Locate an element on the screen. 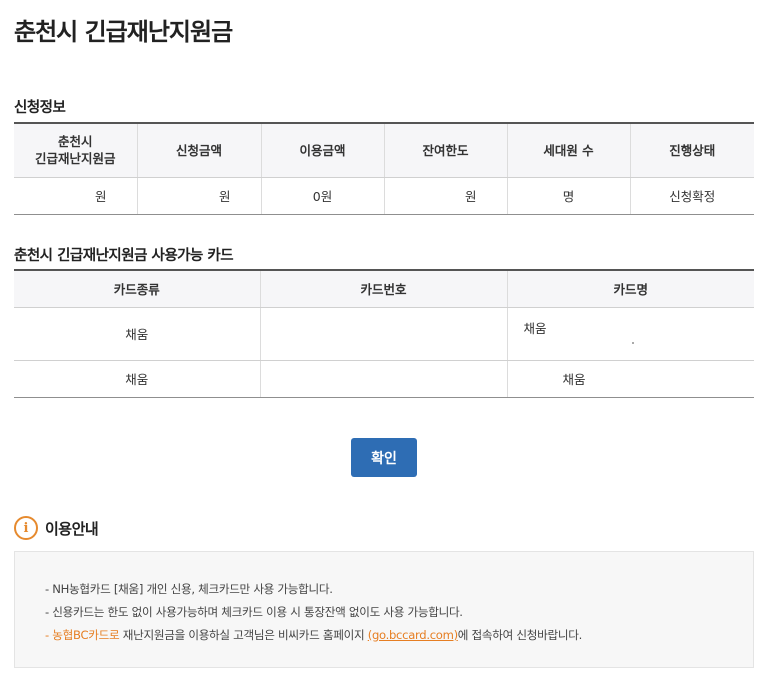 This screenshot has width=779, height=690. cards-header-row: 카드종류 카드번호 카드명 is located at coordinates (384, 289).